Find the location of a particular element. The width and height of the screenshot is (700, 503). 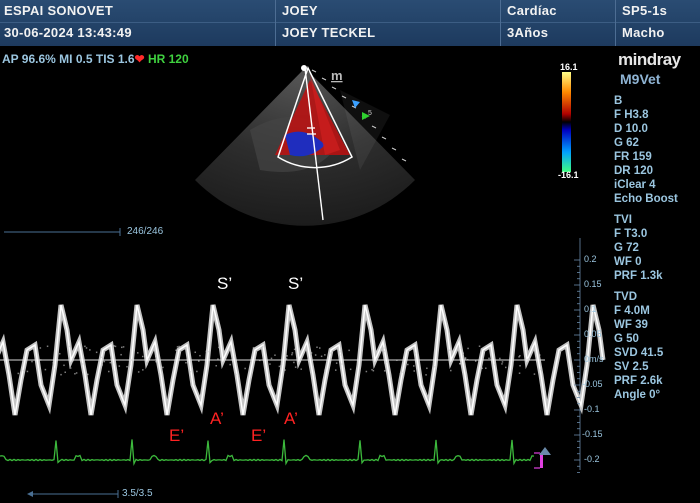

scale-label: -0.15 is located at coordinates (592, 434).